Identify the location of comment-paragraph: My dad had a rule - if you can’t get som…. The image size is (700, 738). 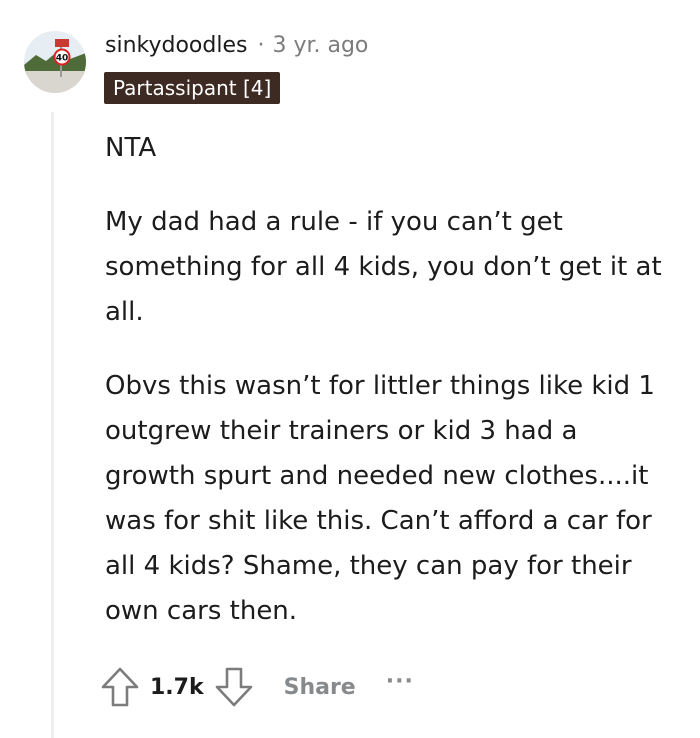
(383, 267).